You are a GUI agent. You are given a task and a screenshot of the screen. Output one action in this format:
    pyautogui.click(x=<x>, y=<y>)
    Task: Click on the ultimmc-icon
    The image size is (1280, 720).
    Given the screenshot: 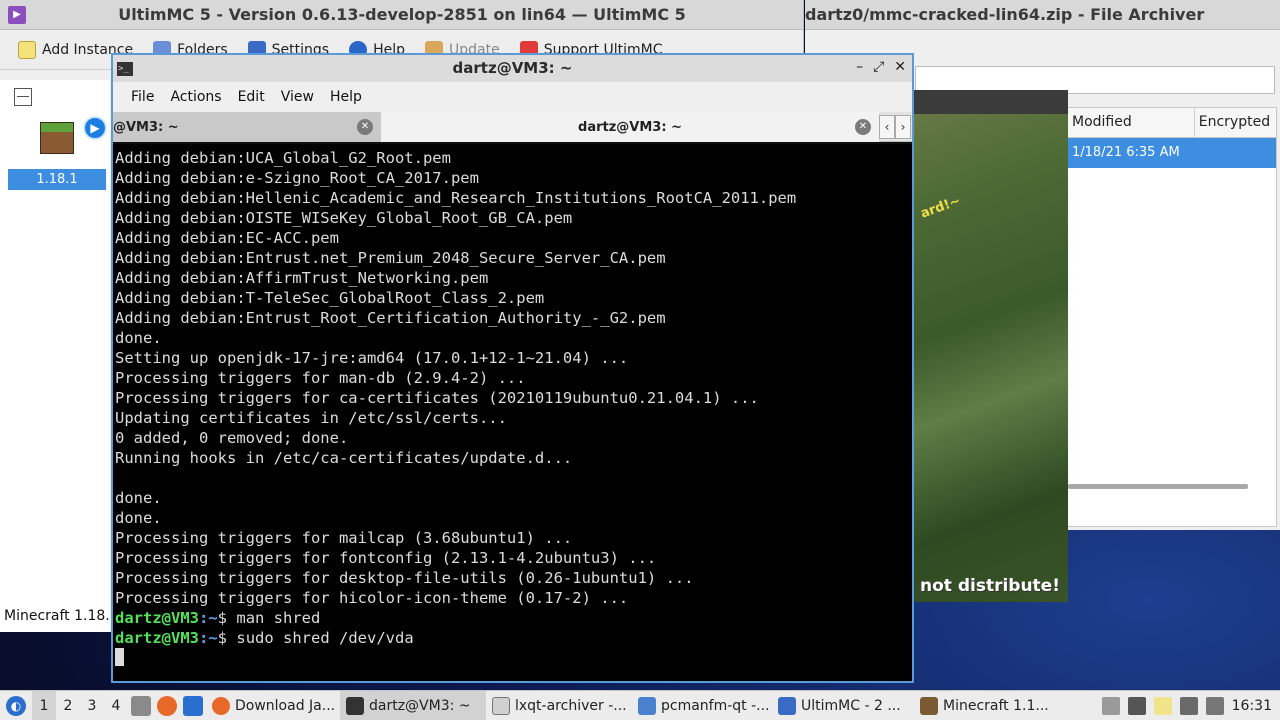 What is the action you would take?
    pyautogui.click(x=787, y=705)
    